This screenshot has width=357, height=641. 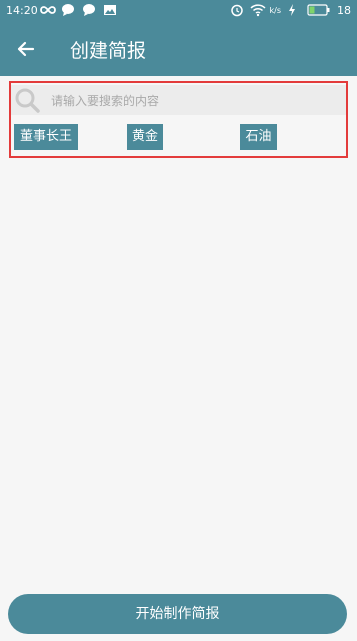 I want to click on tag-item: 董事长王, so click(x=46, y=137).